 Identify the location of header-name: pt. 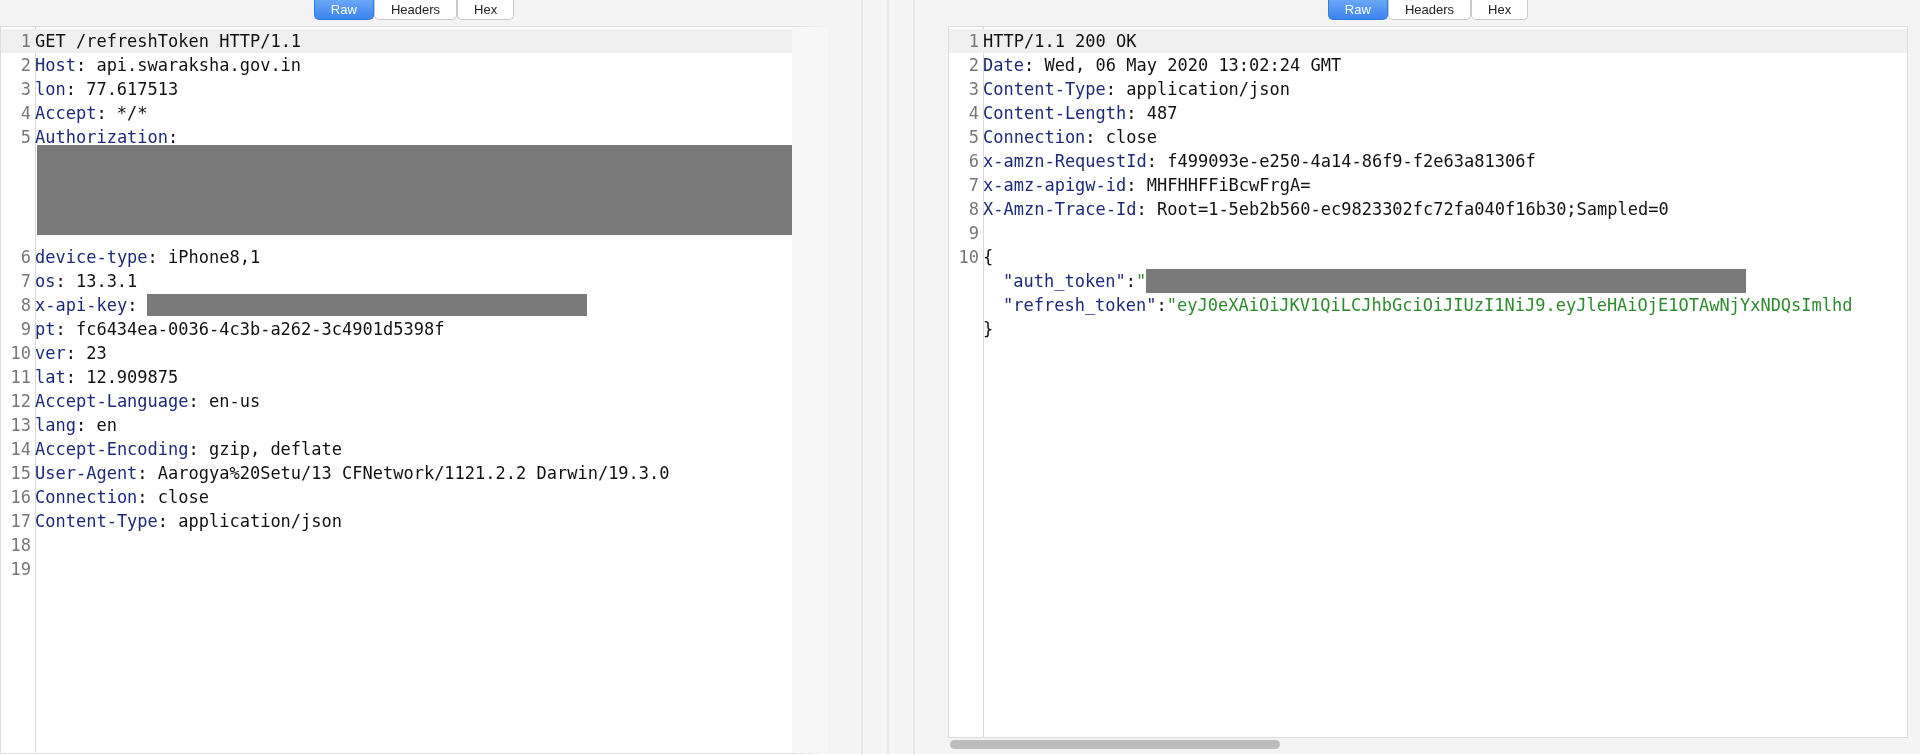
(45, 329).